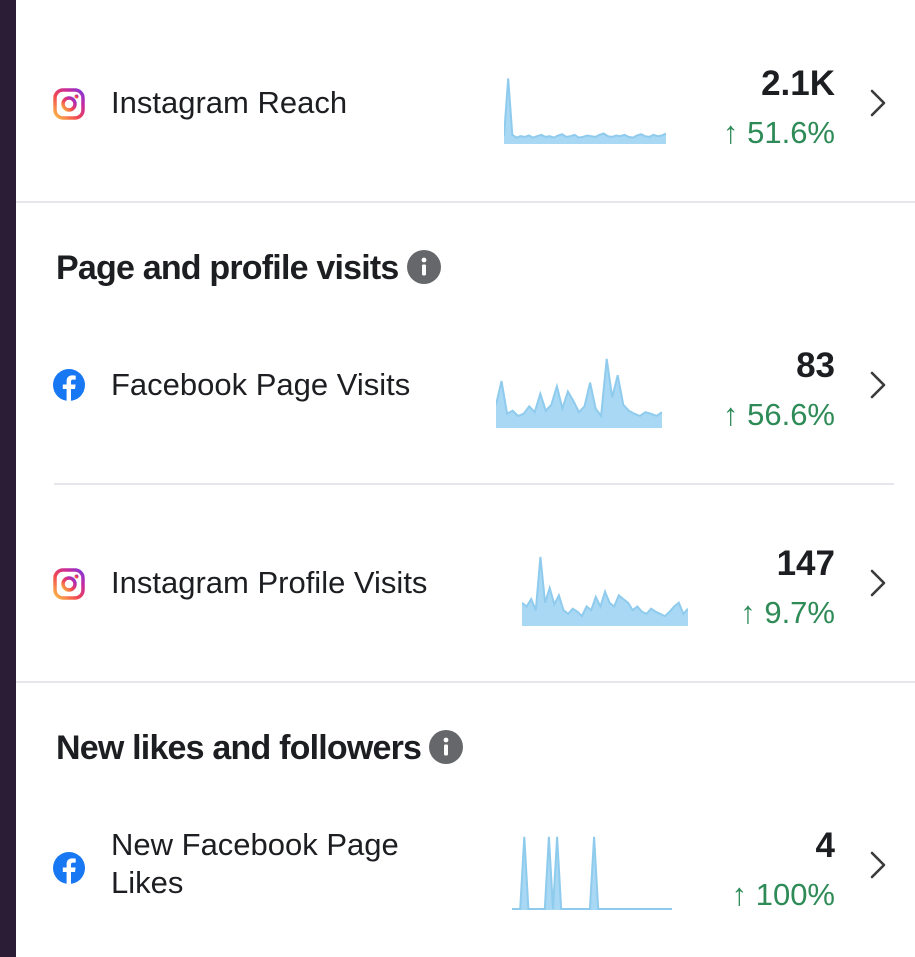  I want to click on section-title-page-profile-visits: Page and profile visits, so click(248, 268).